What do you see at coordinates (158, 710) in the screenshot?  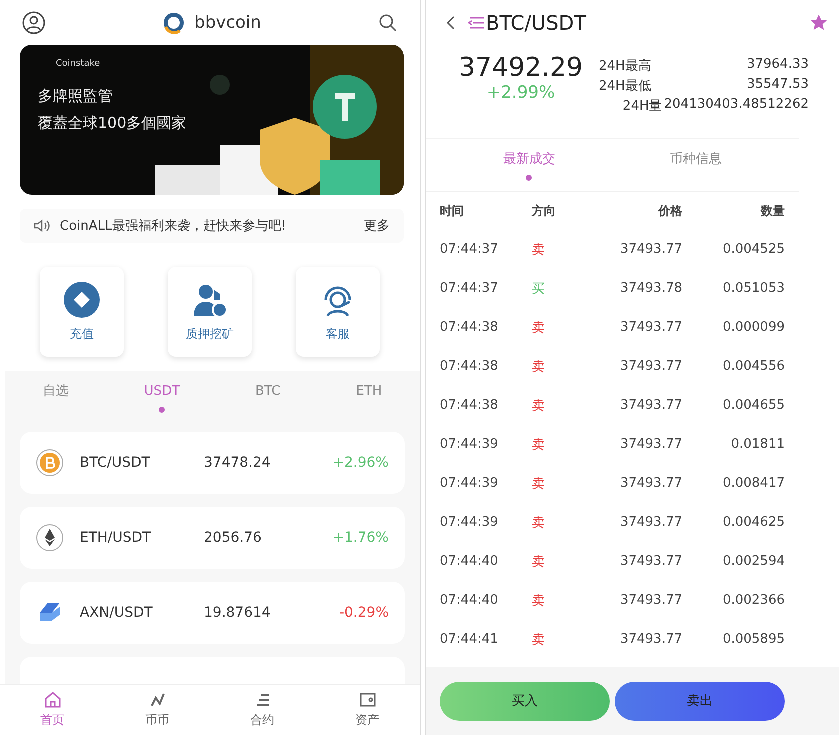 I see `nav-tab: 币币` at bounding box center [158, 710].